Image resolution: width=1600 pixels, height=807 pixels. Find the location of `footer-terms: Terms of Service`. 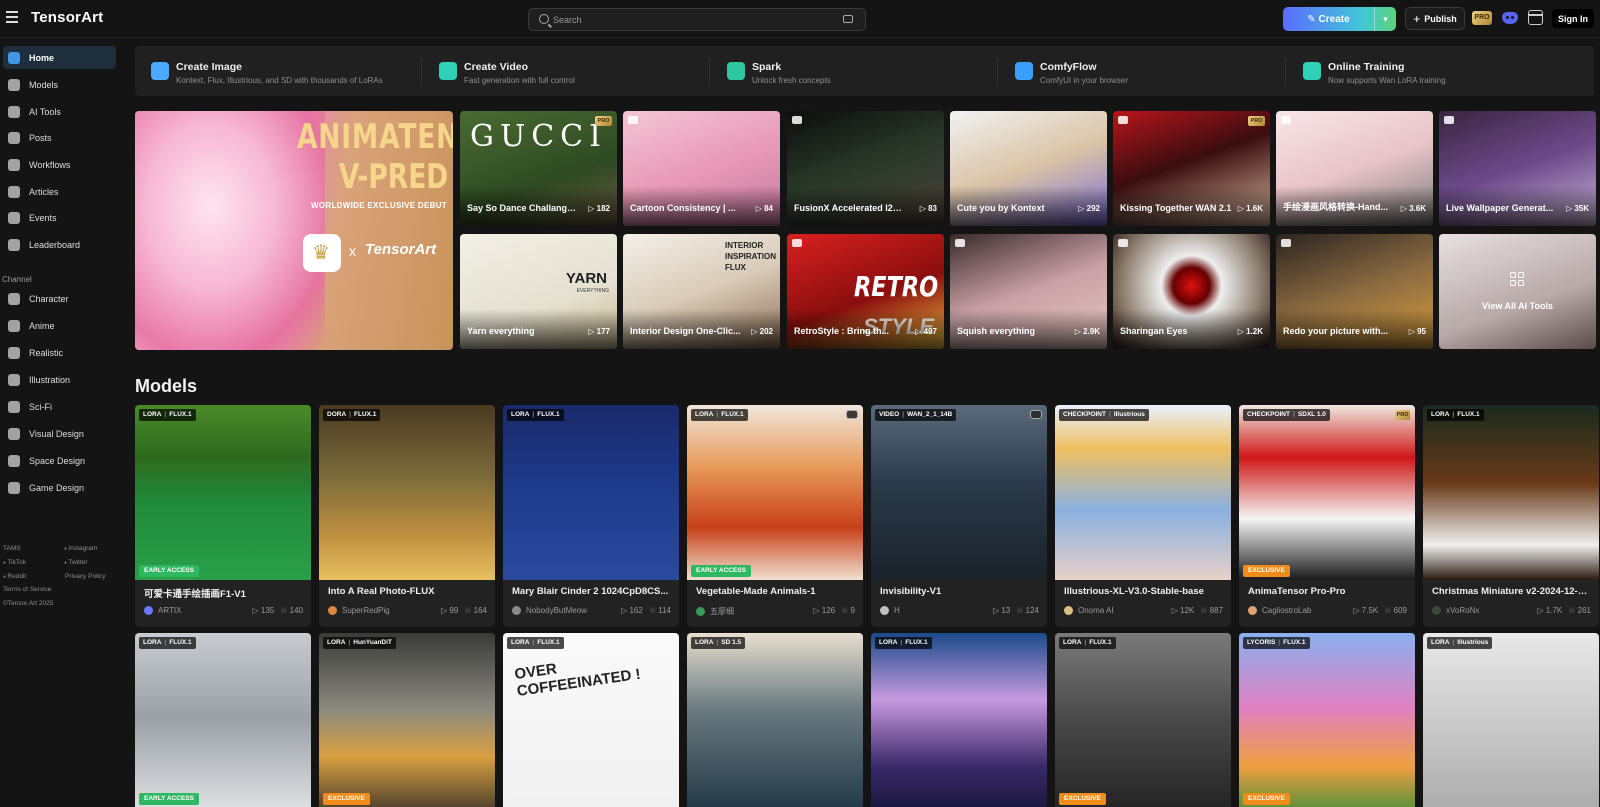

footer-terms: Terms of Service is located at coordinates (27, 589).